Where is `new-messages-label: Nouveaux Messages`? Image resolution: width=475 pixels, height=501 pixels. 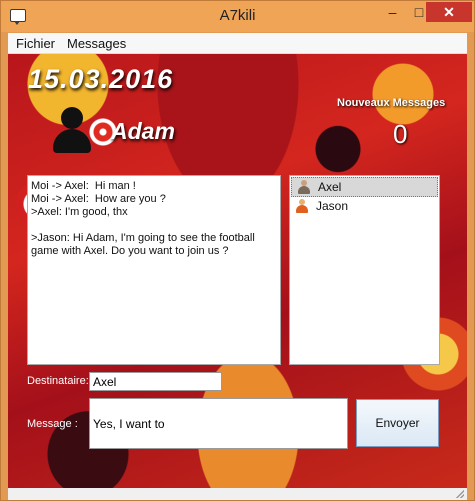
new-messages-label: Nouveaux Messages is located at coordinates (391, 103).